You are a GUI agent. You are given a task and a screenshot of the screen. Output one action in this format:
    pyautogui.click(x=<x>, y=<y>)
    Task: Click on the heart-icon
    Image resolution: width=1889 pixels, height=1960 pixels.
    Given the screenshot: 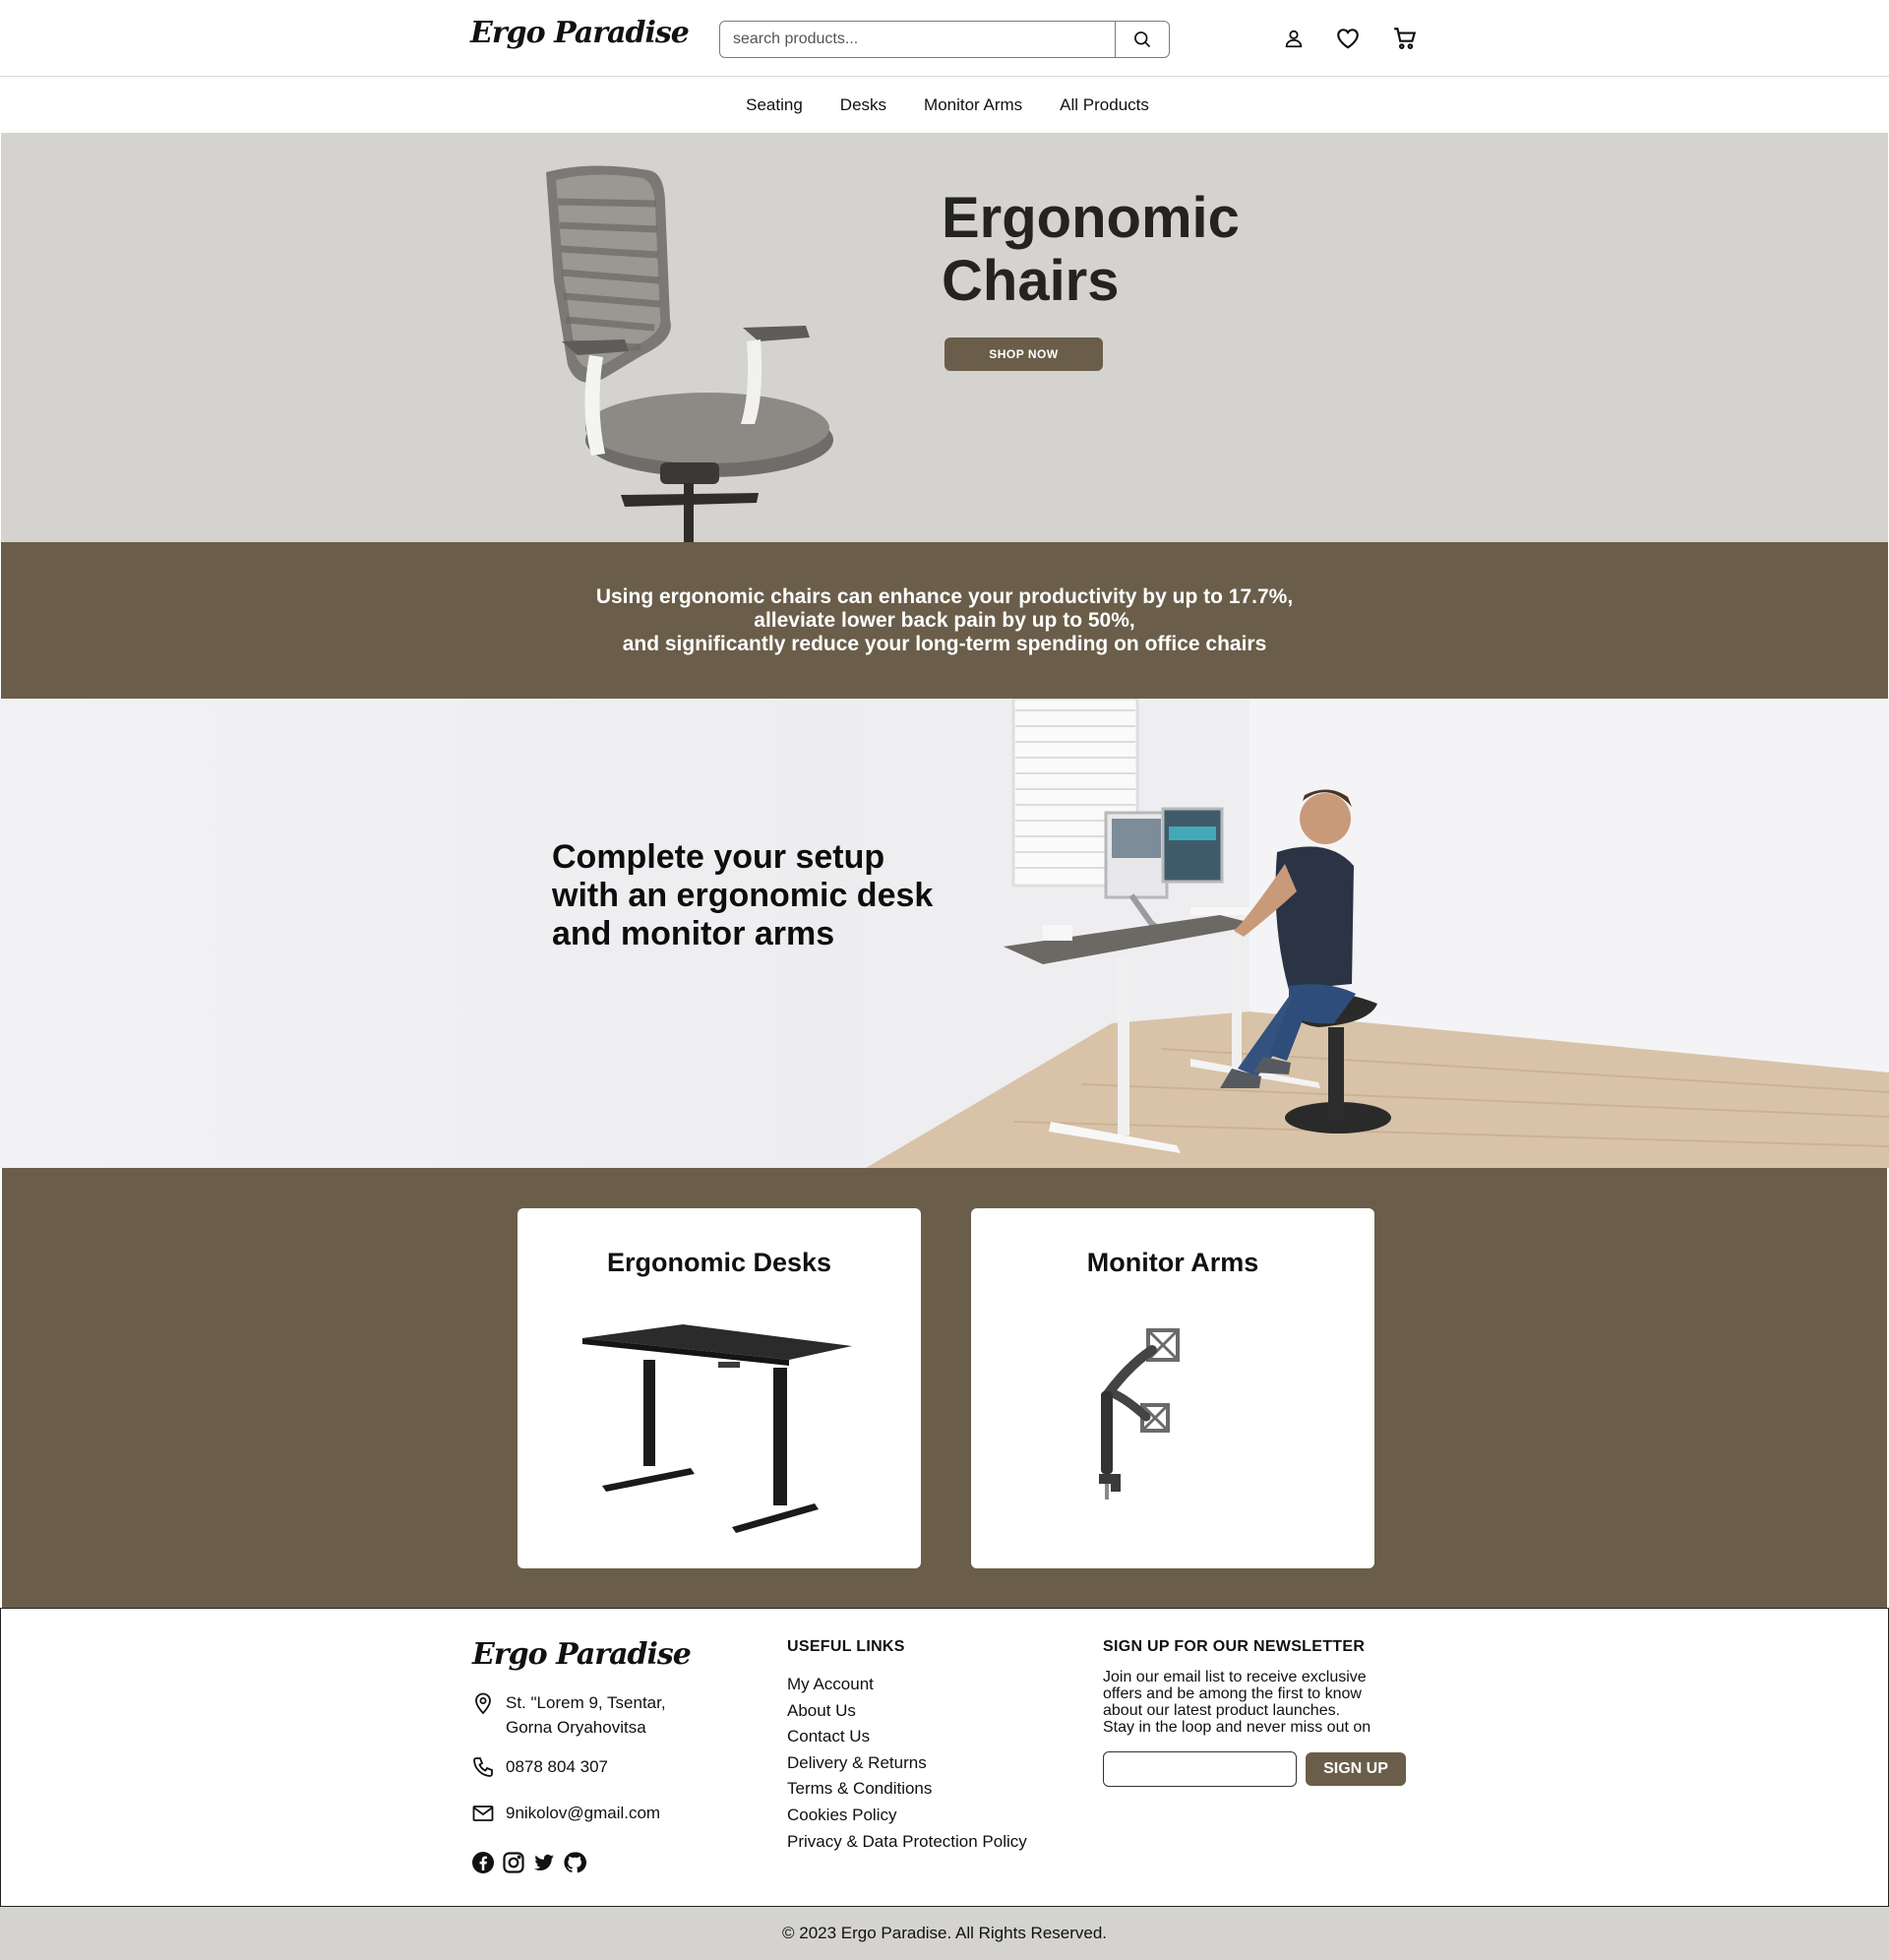 What is the action you would take?
    pyautogui.click(x=1348, y=39)
    